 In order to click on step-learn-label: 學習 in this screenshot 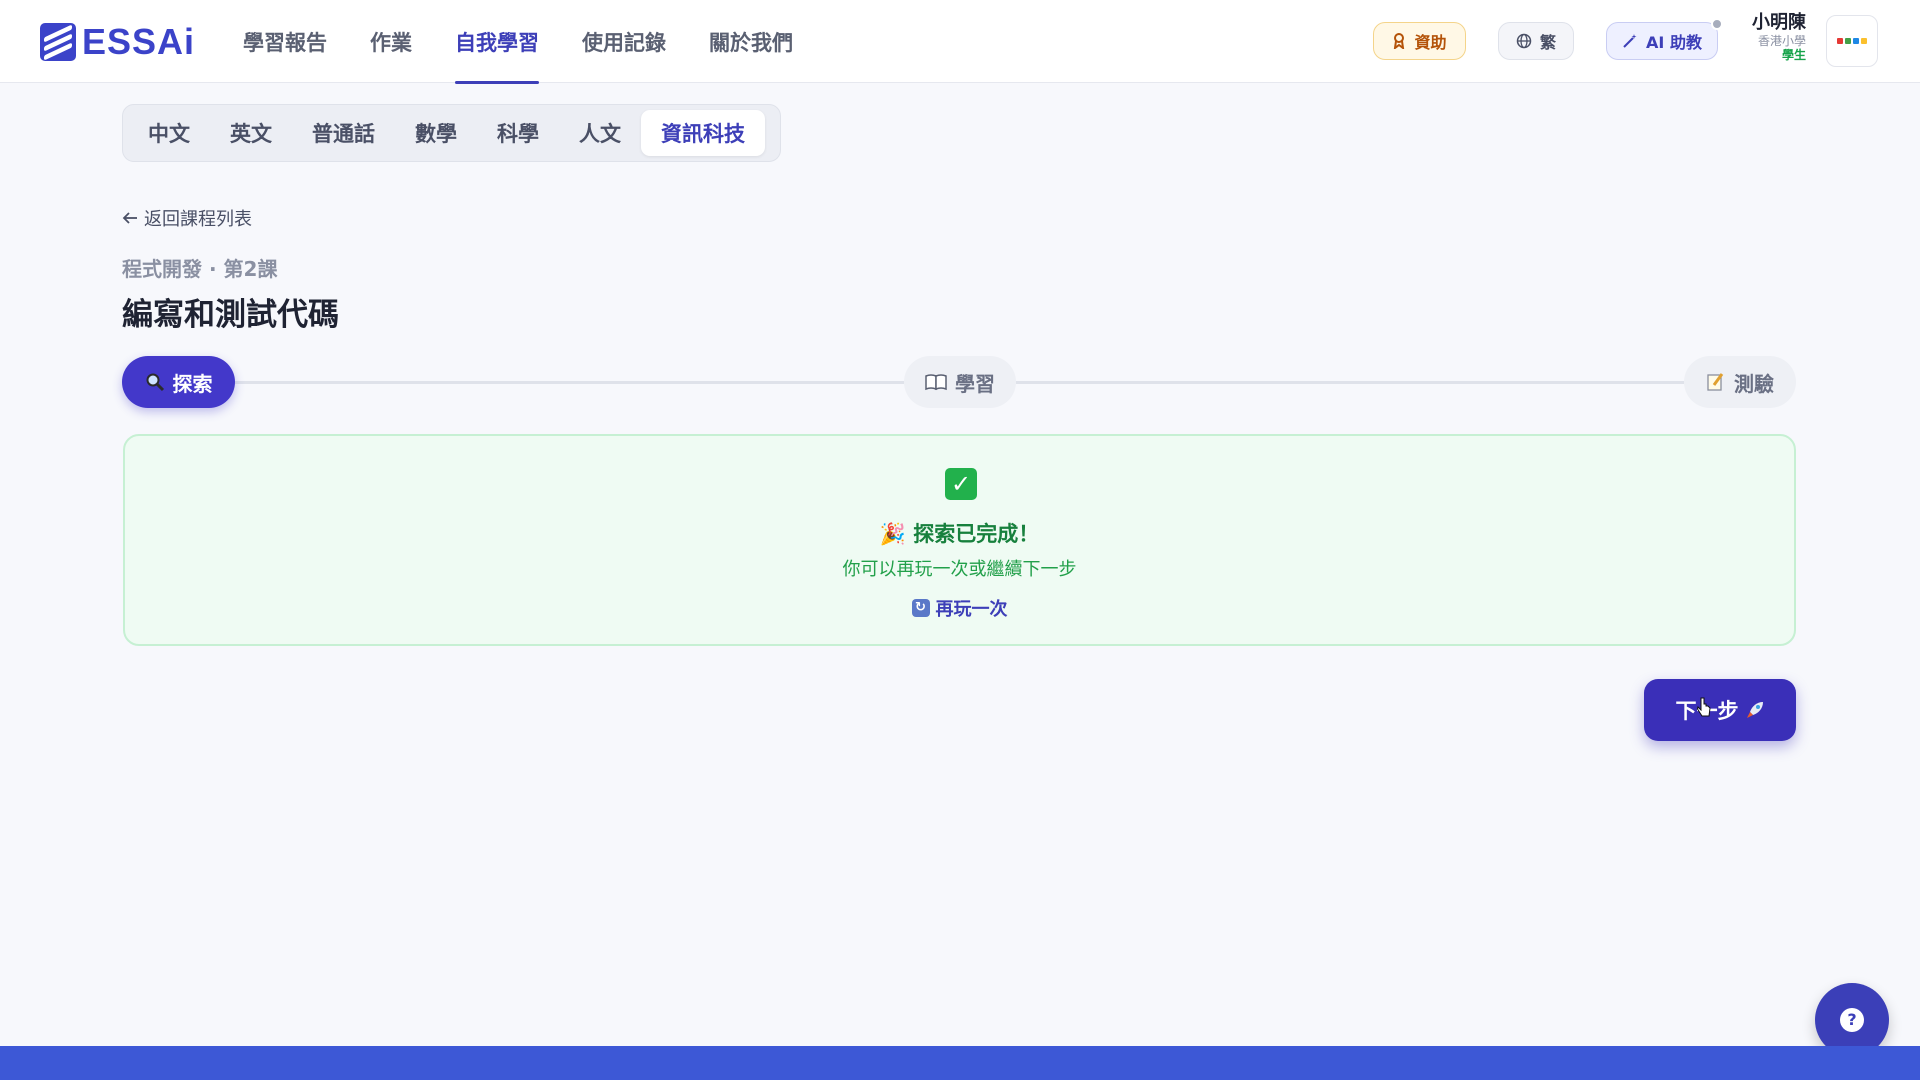, I will do `click(975, 383)`.